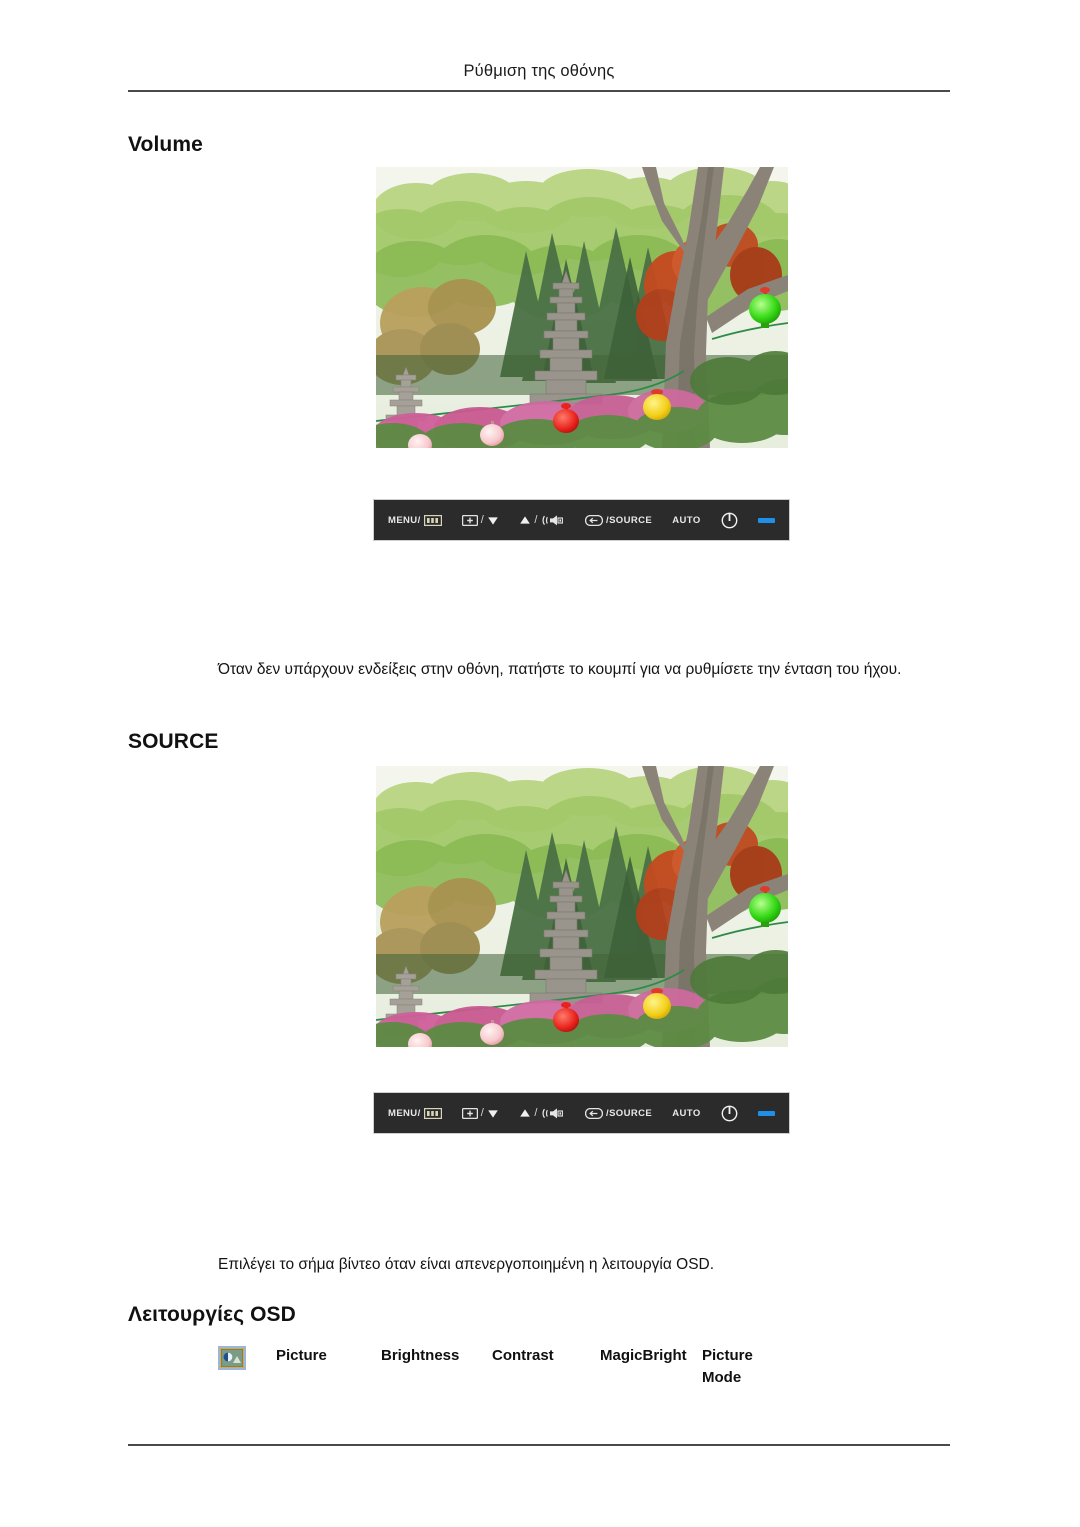  I want to click on osd-cell-contrast: Contrast, so click(523, 1355).